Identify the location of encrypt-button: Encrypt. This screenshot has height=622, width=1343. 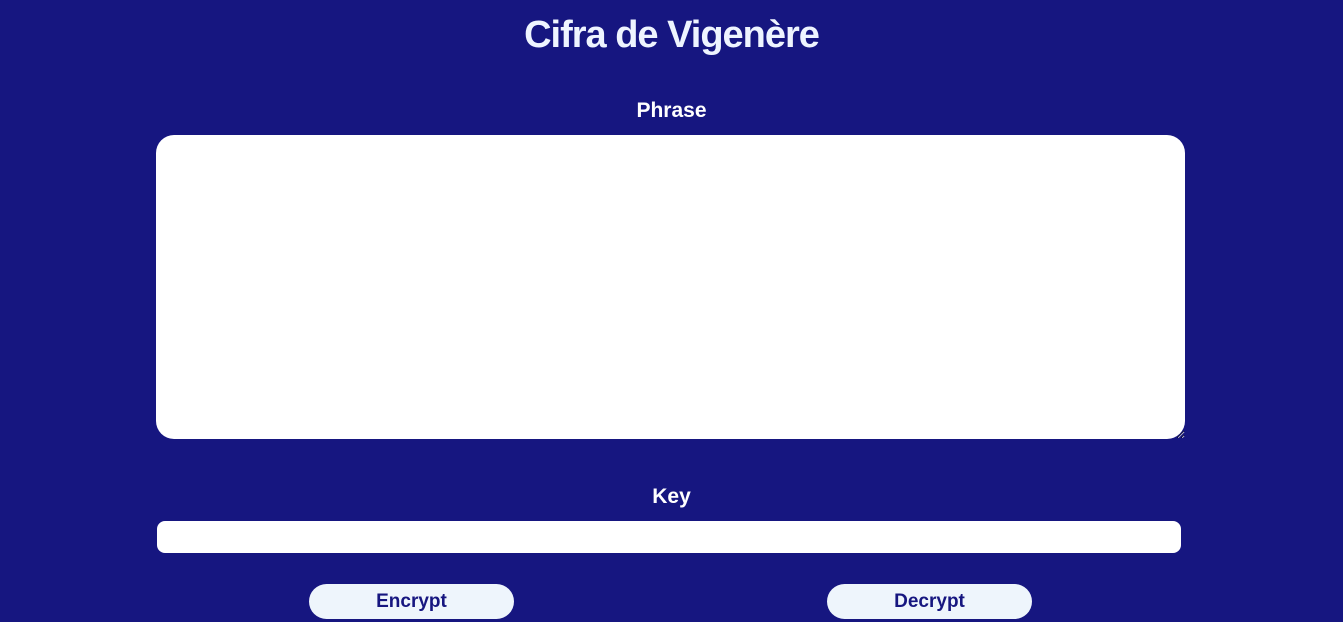
(411, 601).